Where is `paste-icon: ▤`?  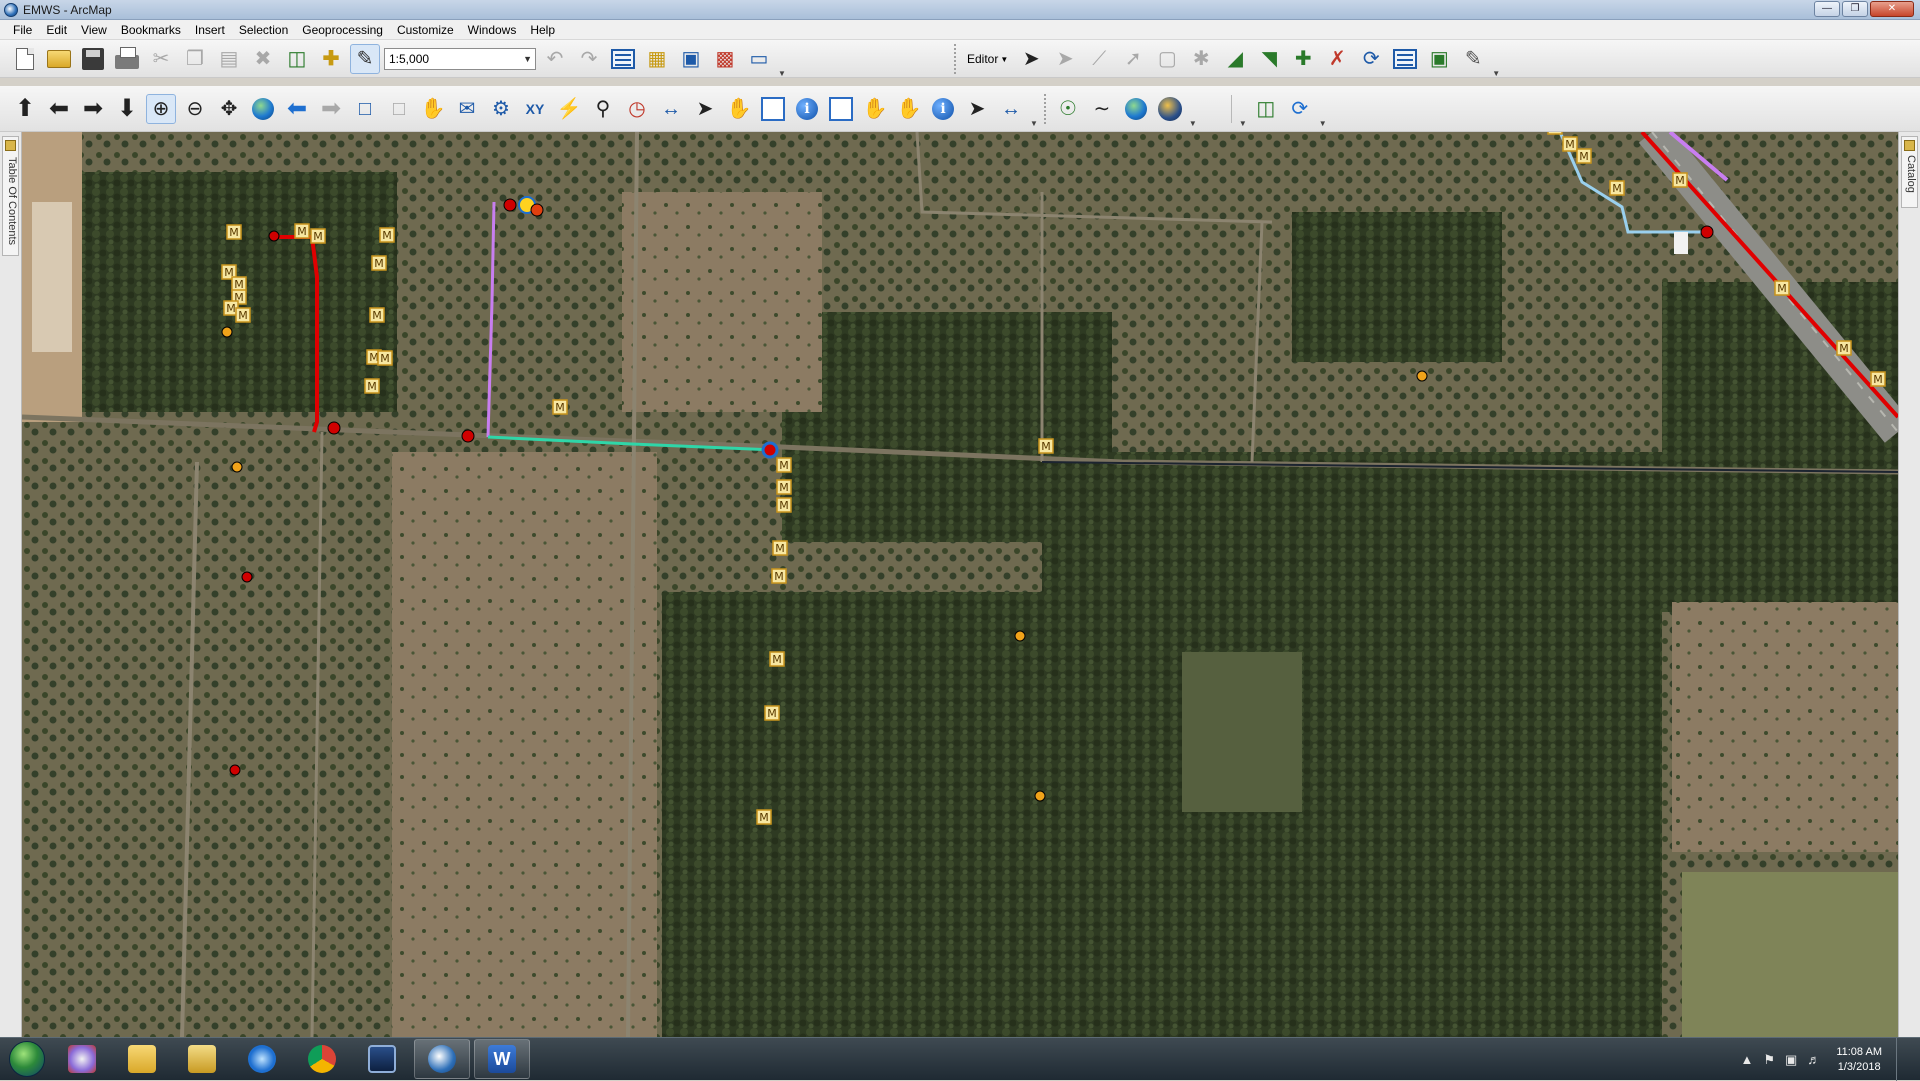
paste-icon: ▤ is located at coordinates (229, 59).